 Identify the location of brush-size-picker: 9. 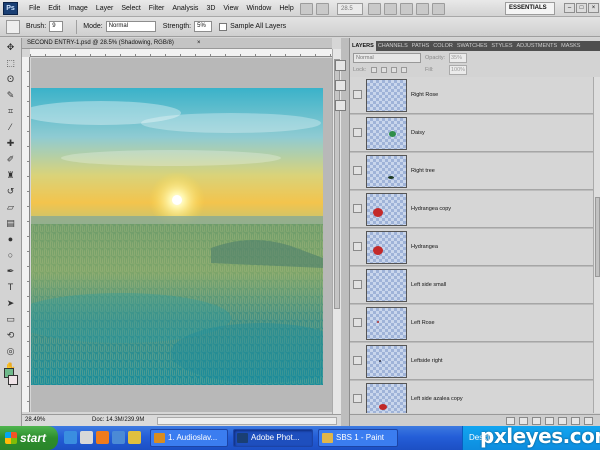
(56, 26).